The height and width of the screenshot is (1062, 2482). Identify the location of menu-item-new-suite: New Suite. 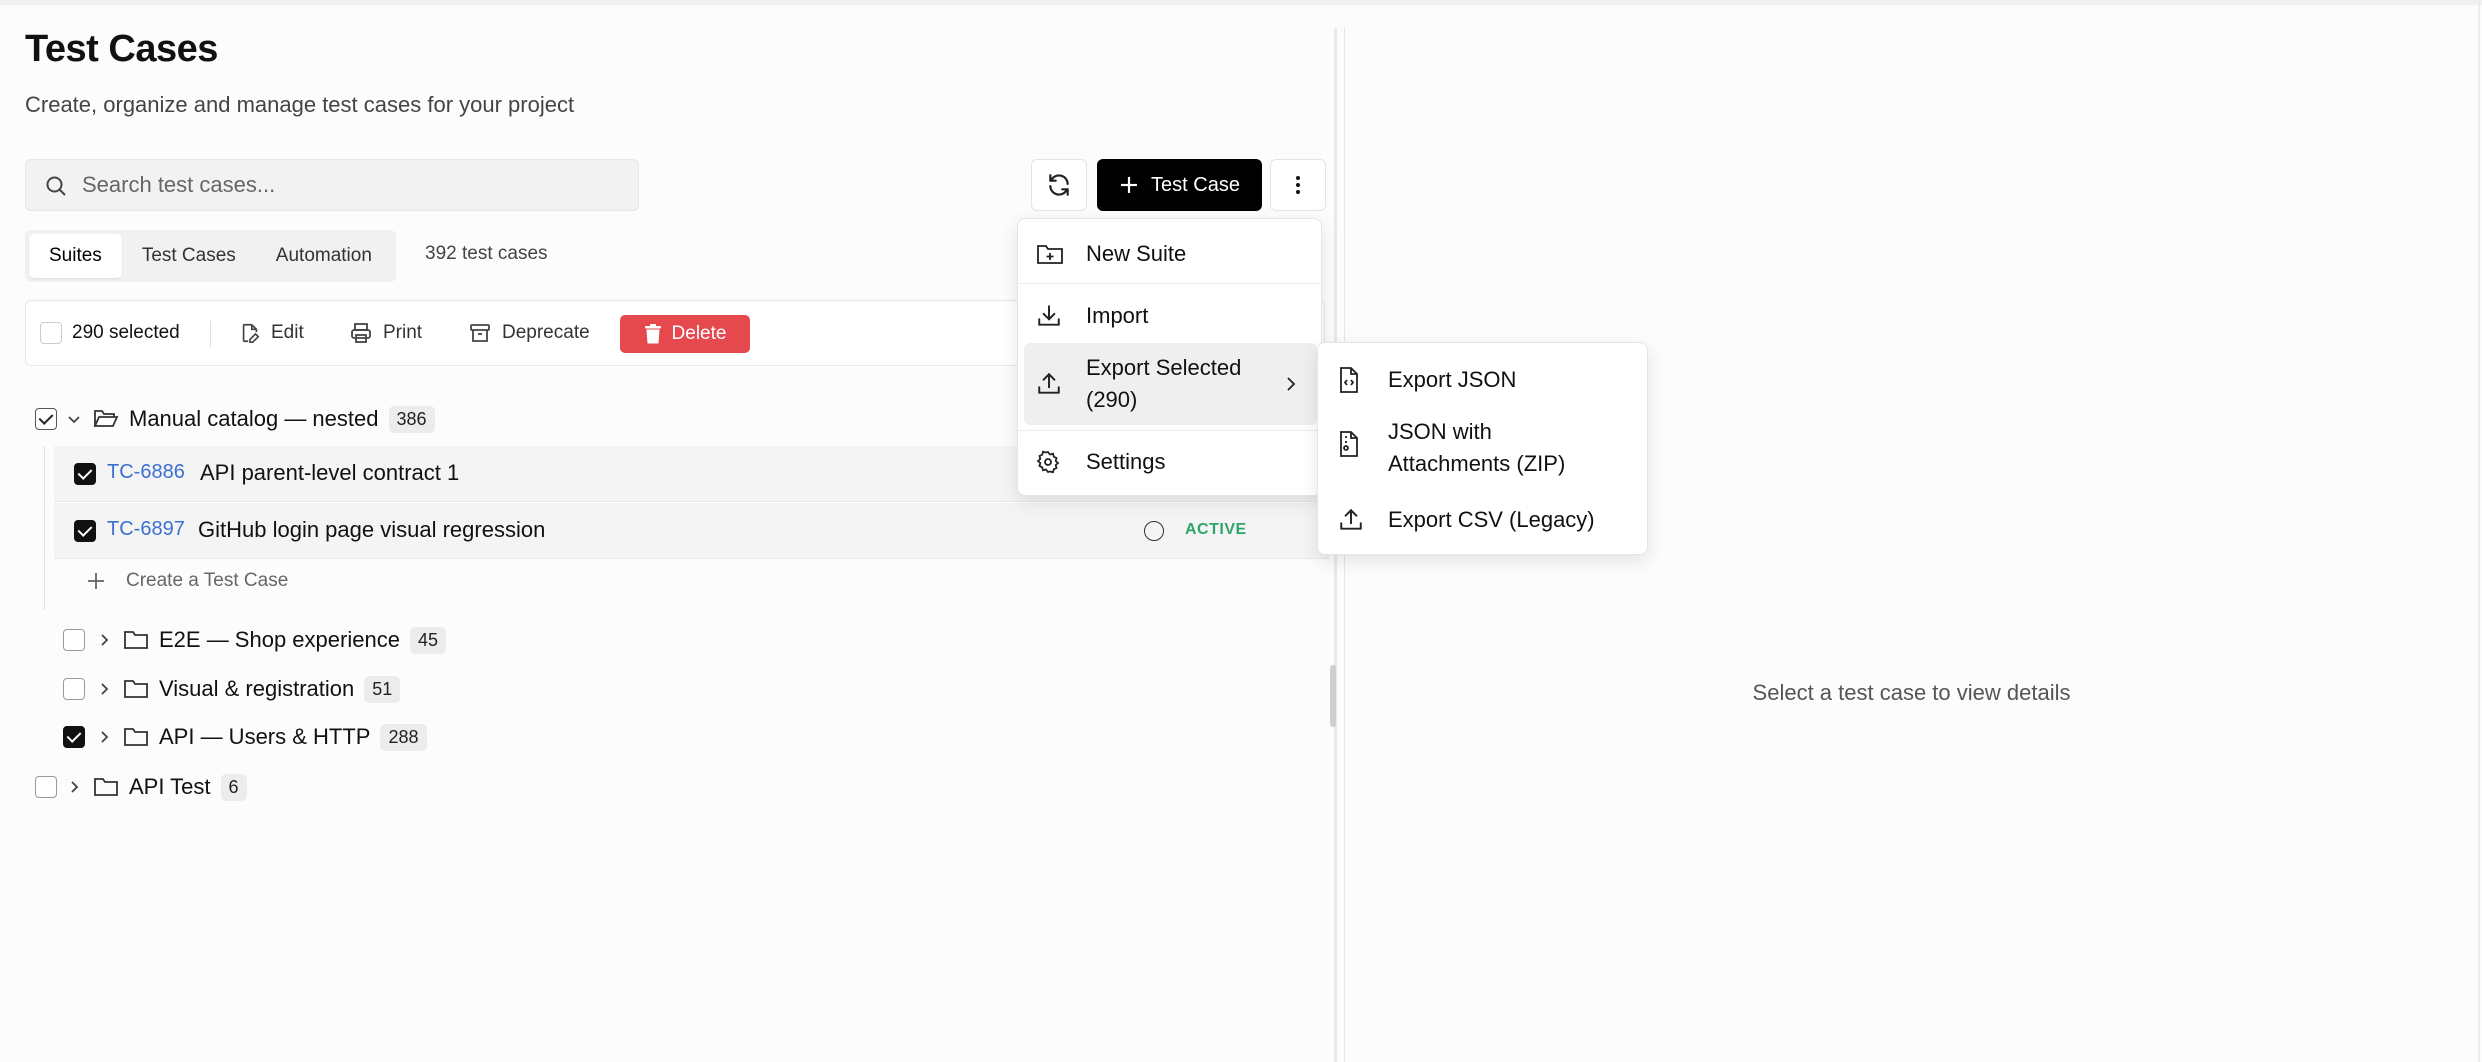
(1170, 254).